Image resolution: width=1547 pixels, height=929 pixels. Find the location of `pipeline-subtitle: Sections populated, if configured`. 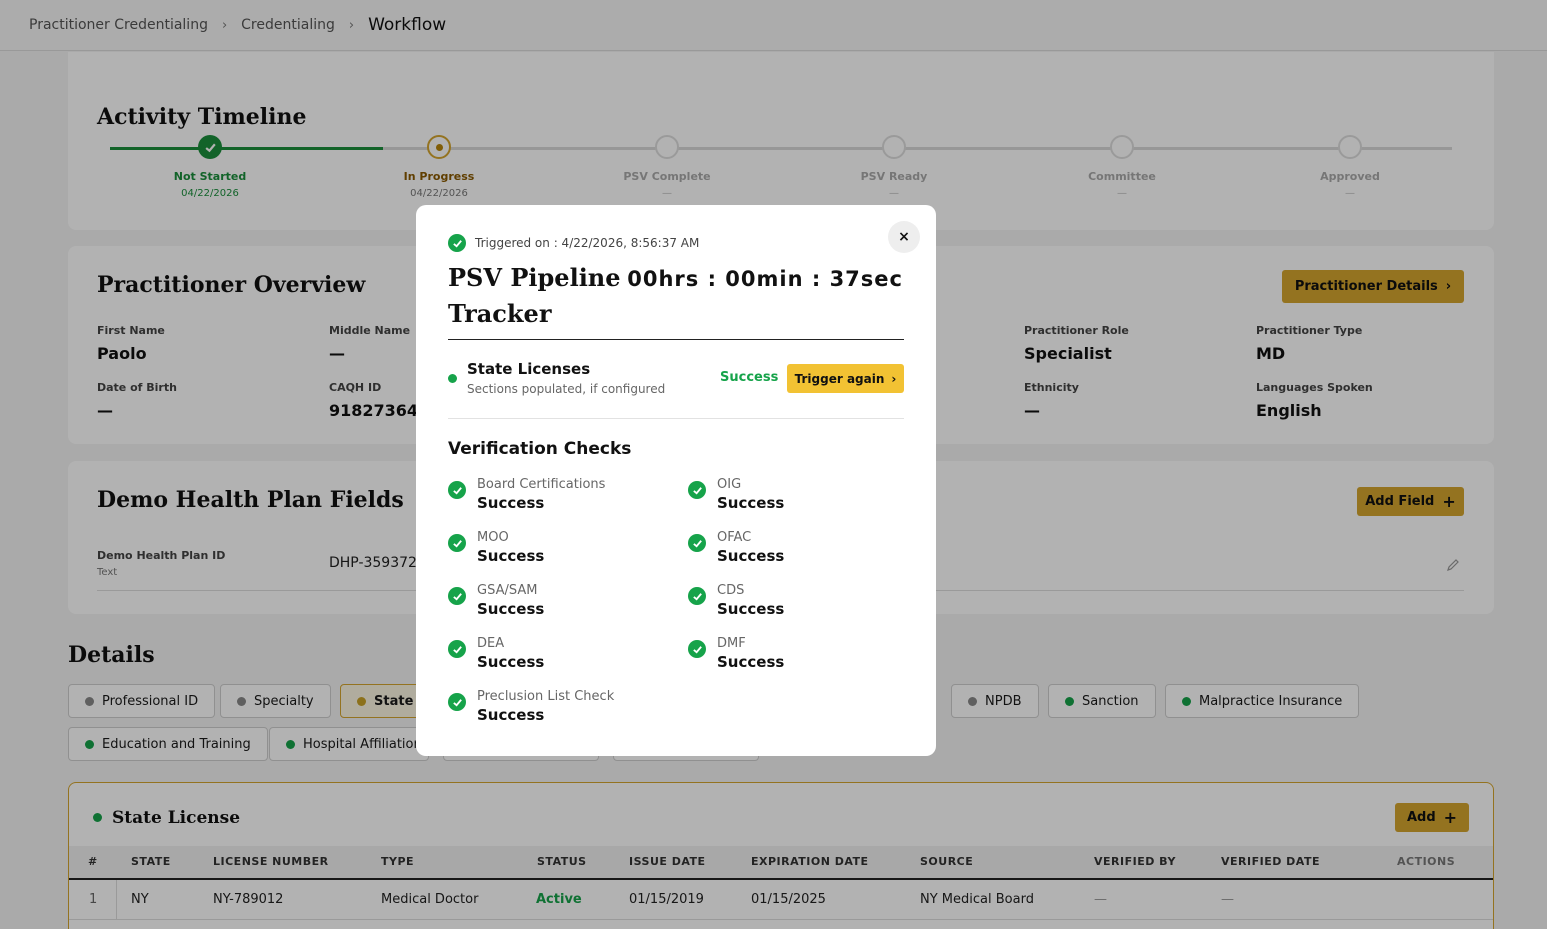

pipeline-subtitle: Sections populated, if configured is located at coordinates (566, 389).